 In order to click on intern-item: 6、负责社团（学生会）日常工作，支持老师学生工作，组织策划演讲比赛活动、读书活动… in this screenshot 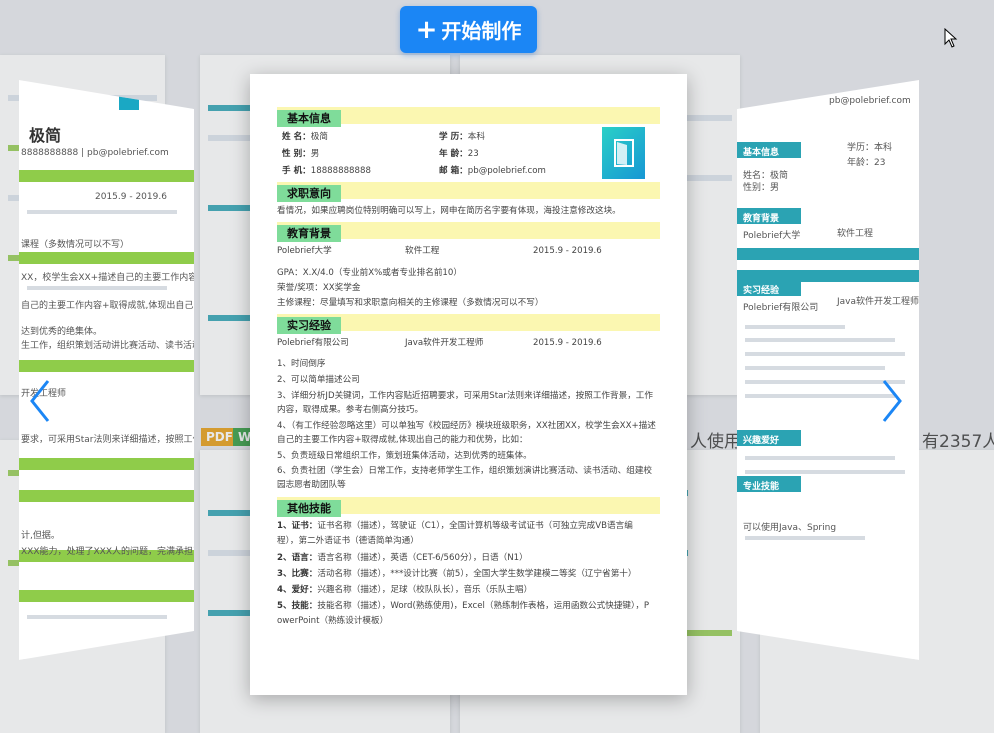, I will do `click(465, 471)`.